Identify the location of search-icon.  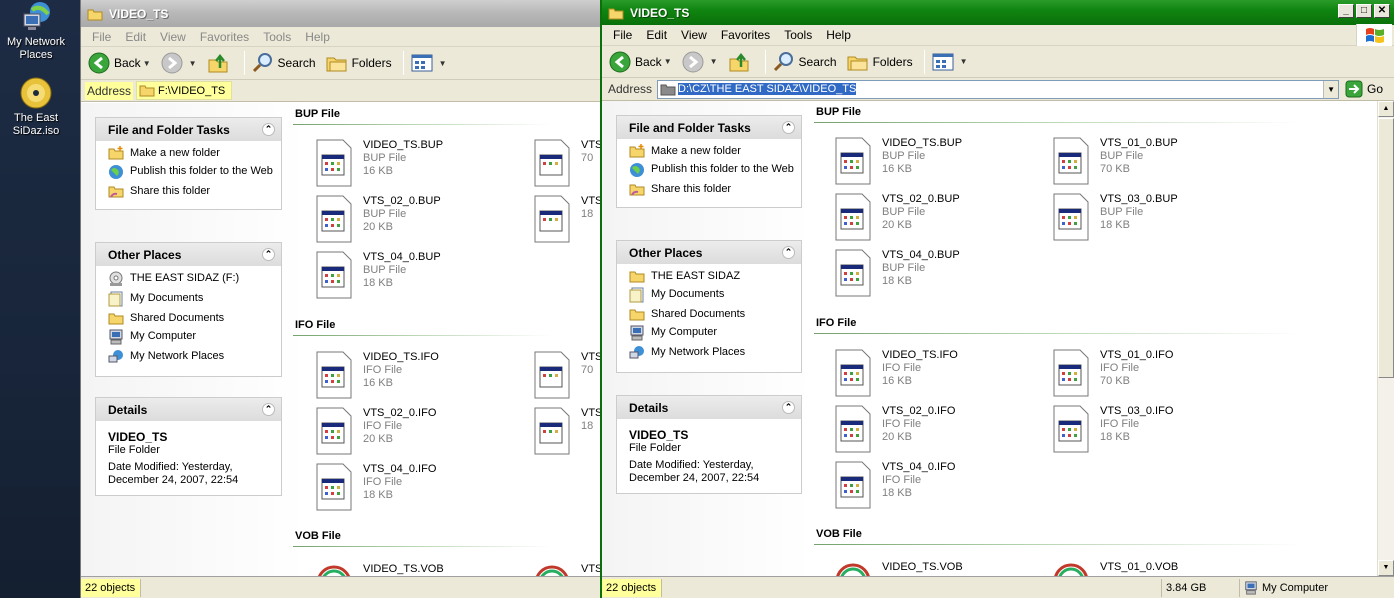
(783, 61).